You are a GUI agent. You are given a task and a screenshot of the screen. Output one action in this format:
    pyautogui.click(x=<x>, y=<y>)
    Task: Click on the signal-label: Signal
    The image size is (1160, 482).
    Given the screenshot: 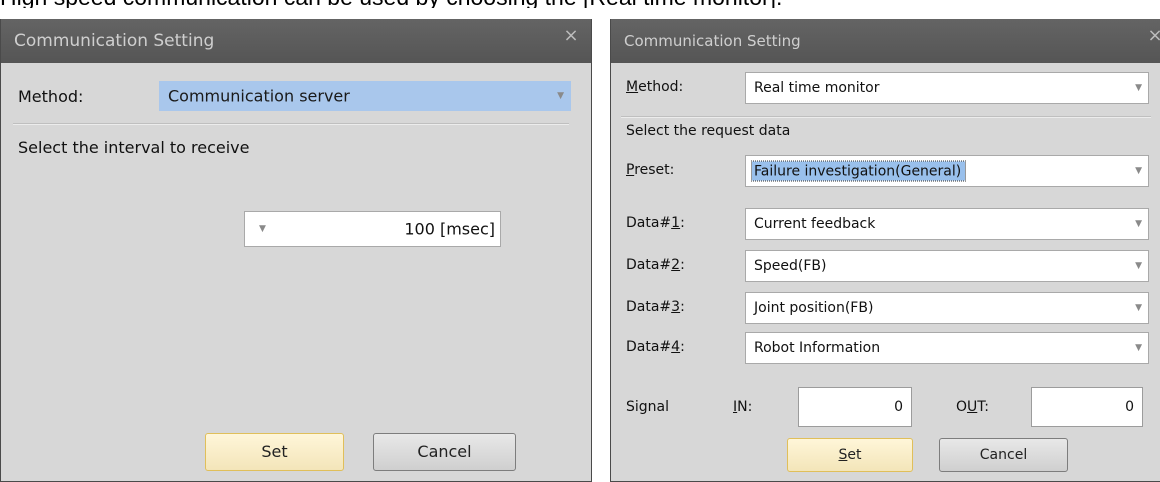 What is the action you would take?
    pyautogui.click(x=648, y=407)
    